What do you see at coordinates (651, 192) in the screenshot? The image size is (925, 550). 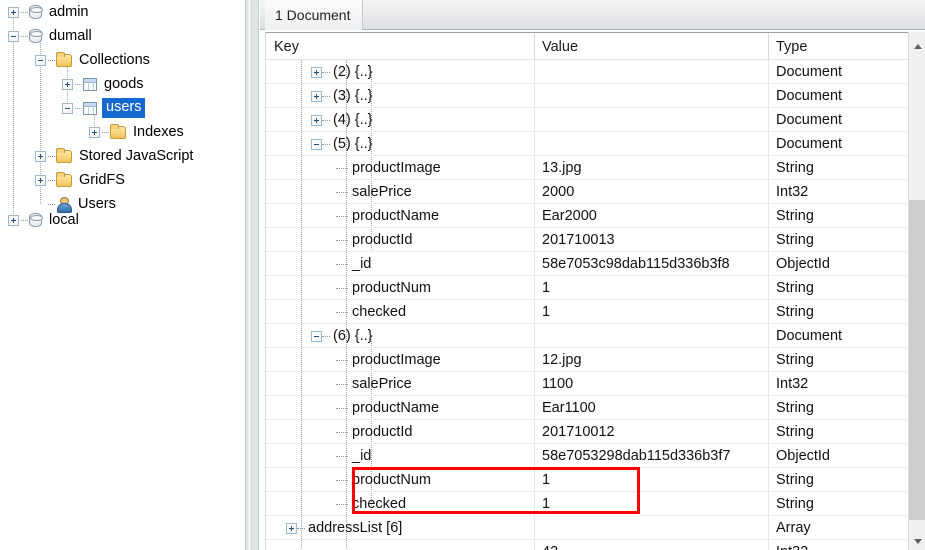 I see `cell-value: 2000` at bounding box center [651, 192].